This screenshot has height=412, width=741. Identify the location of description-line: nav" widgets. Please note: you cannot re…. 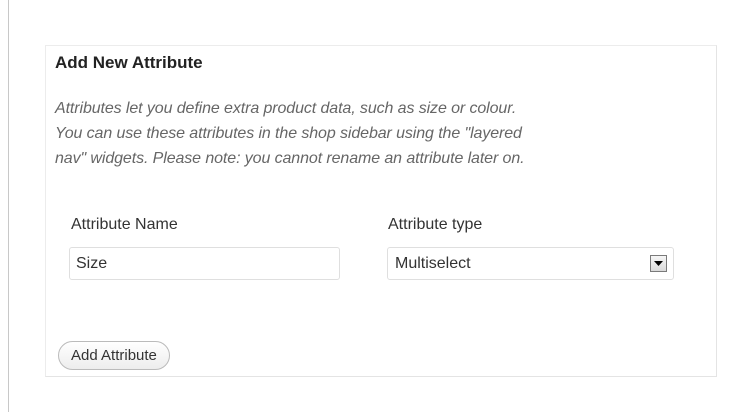
(290, 158).